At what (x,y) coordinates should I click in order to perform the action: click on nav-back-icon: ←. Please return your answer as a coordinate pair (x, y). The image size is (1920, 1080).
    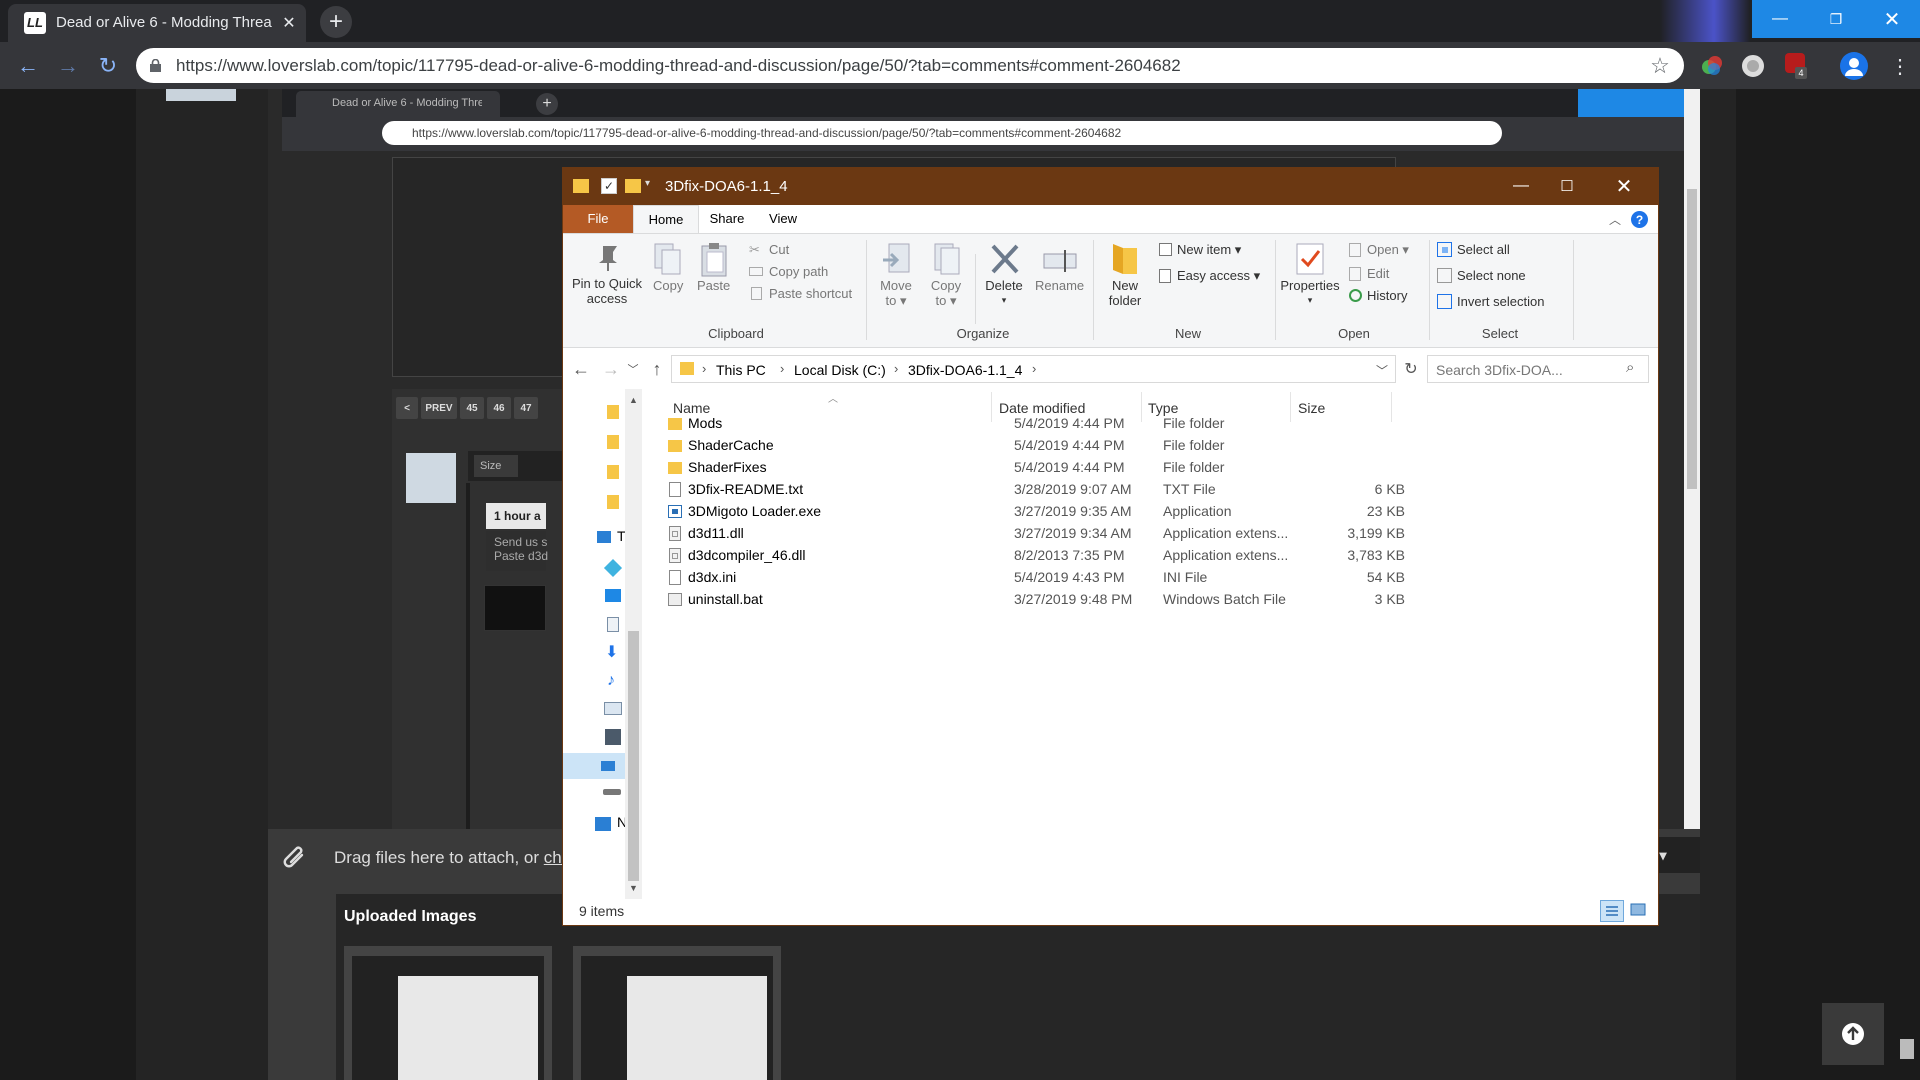
    Looking at the image, I should click on (581, 369).